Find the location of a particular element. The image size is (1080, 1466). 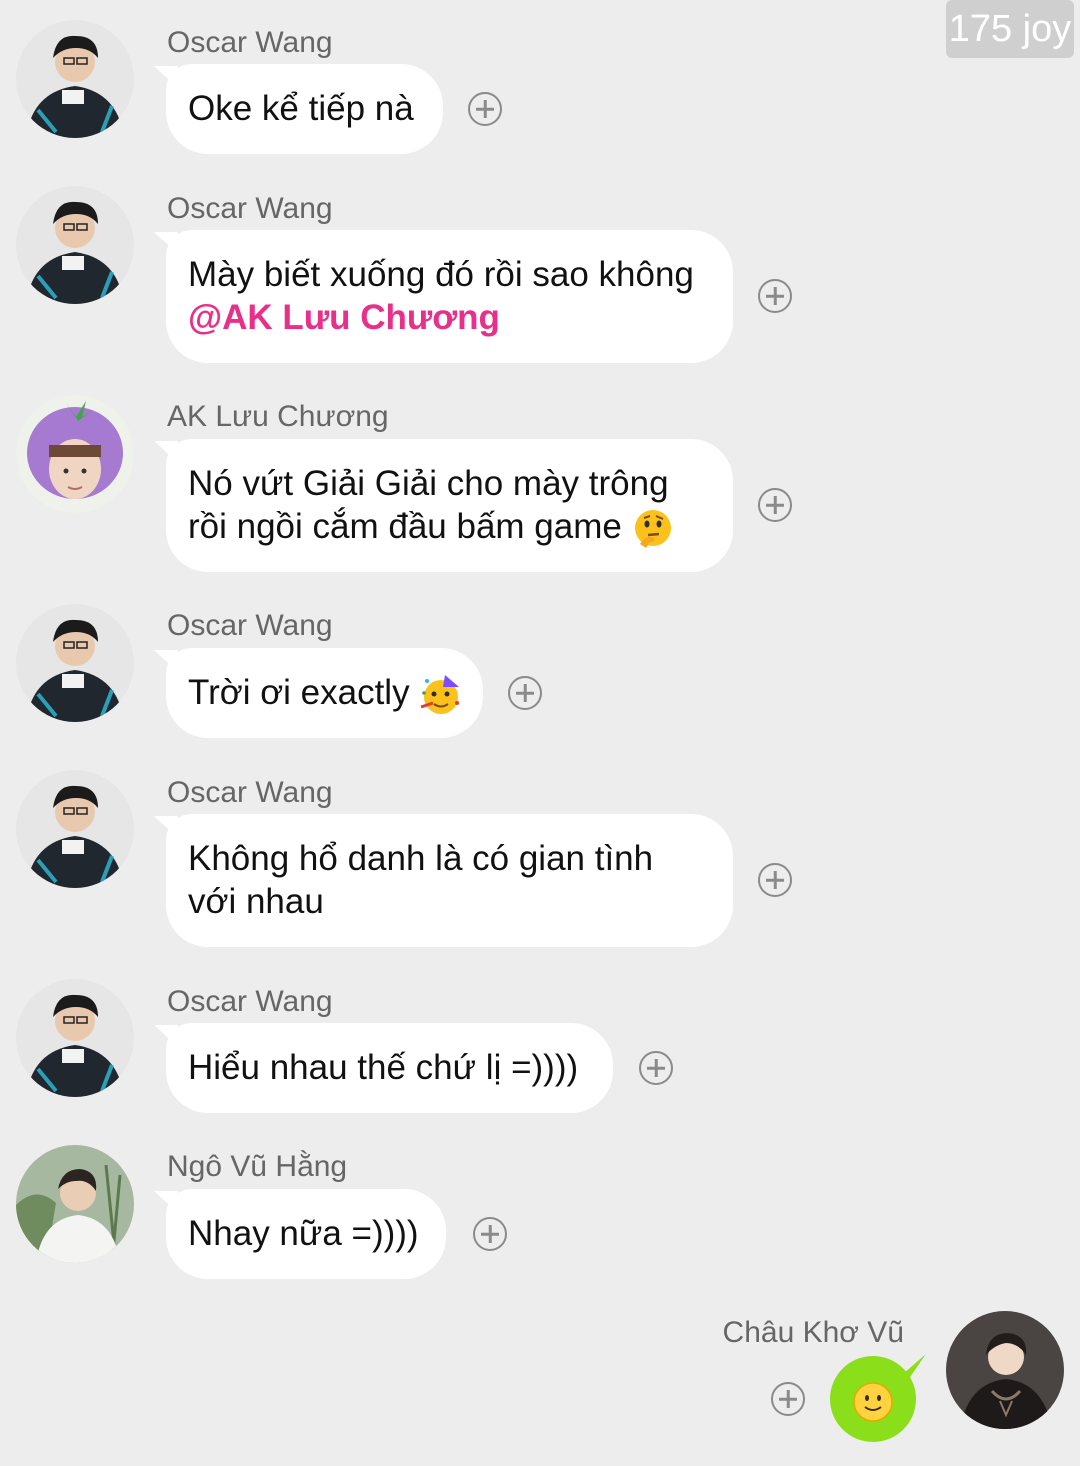

message-text-line-2: rồi ngồi cắm đầu bấm game is located at coordinates (405, 526).